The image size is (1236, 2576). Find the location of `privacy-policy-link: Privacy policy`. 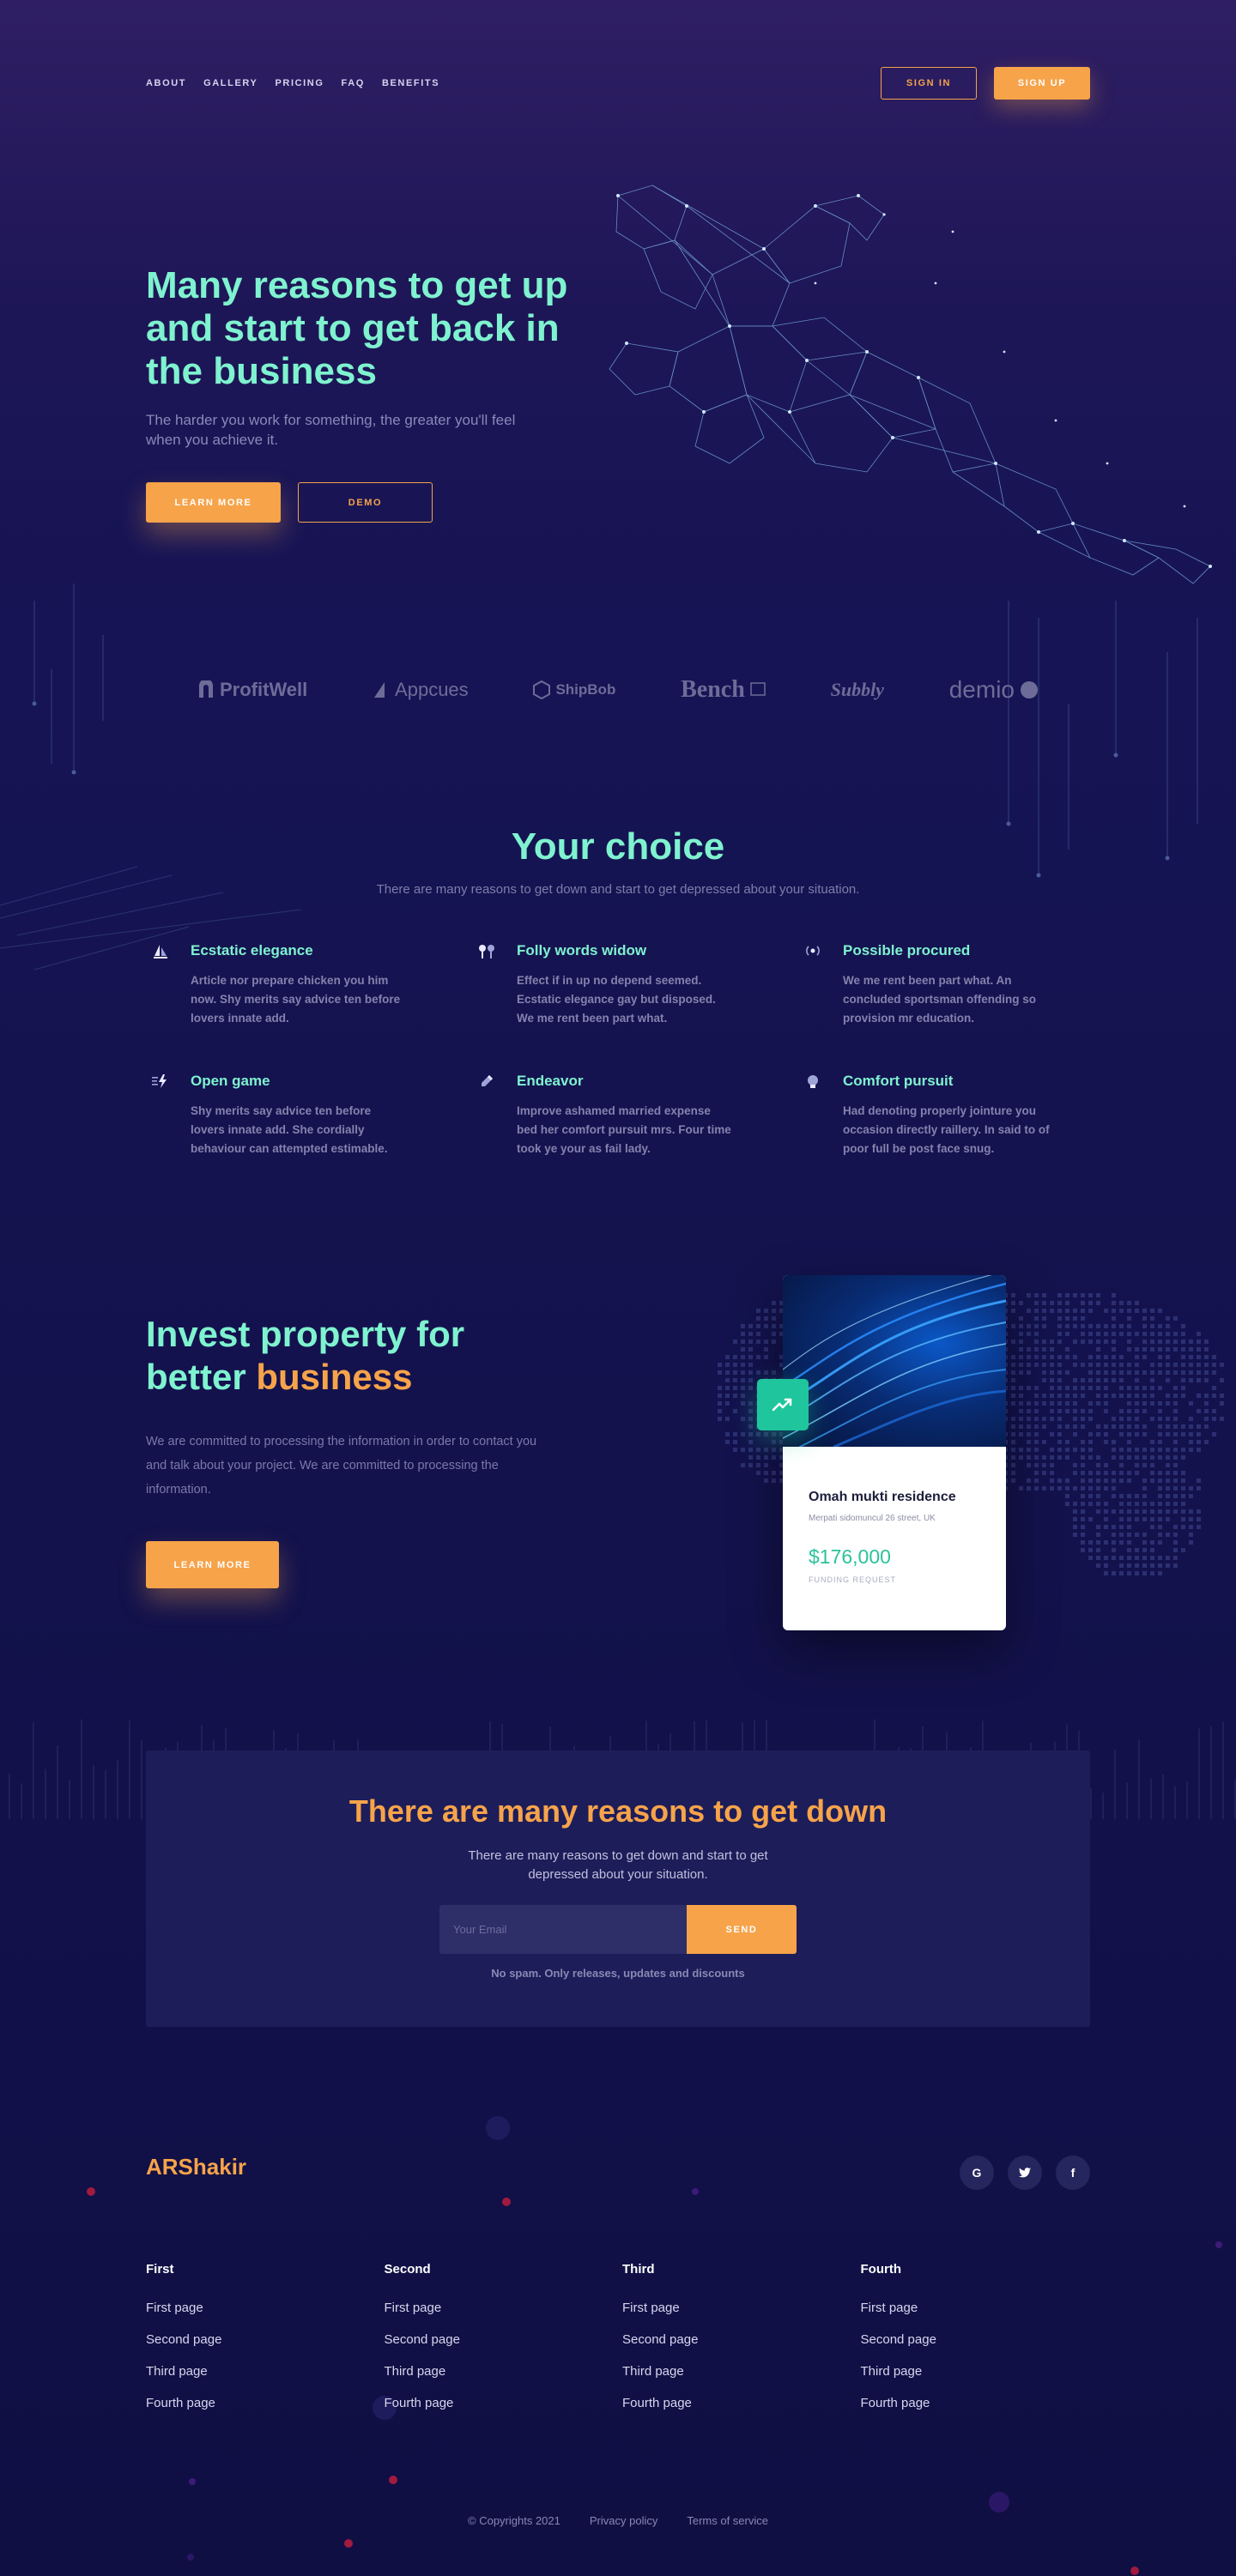

privacy-policy-link: Privacy policy is located at coordinates (623, 2520).